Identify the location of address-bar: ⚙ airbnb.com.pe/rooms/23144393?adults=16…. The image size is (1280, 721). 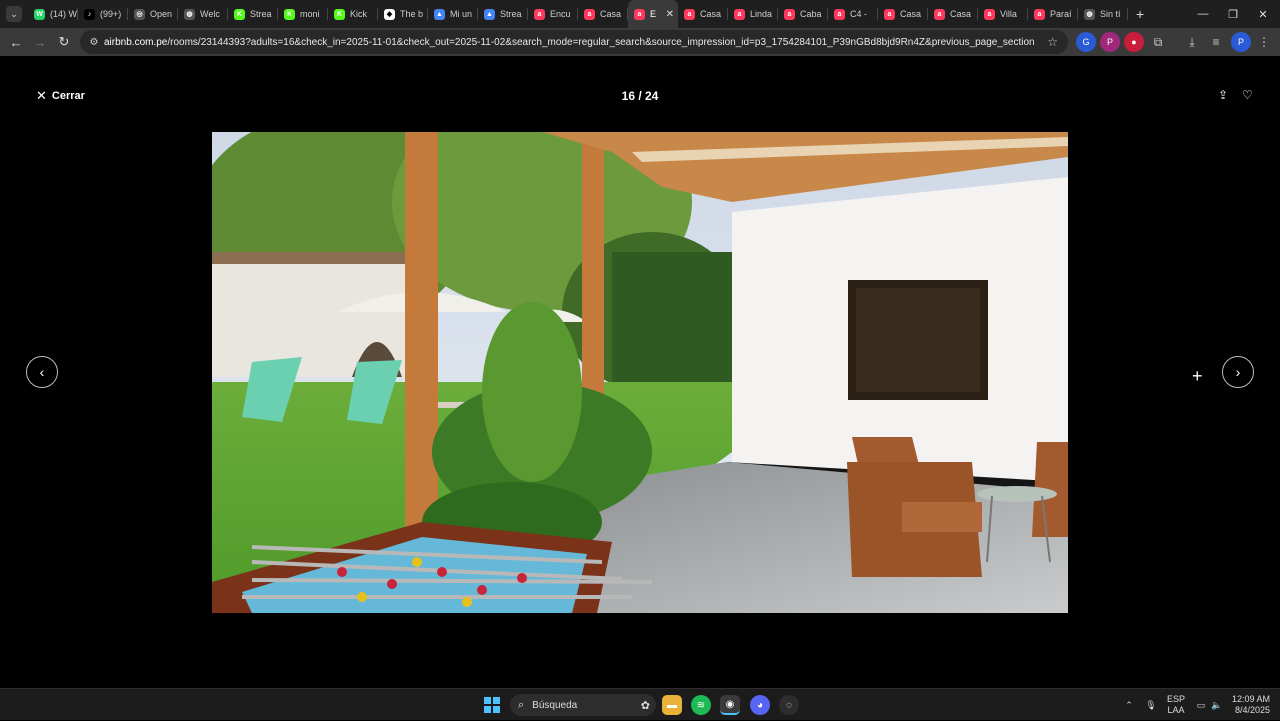
(574, 42).